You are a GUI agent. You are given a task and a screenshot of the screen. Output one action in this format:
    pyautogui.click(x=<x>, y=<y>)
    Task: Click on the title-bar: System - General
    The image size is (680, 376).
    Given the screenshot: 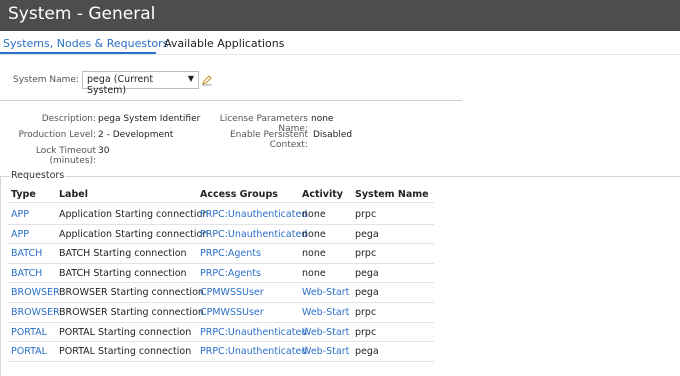 What is the action you would take?
    pyautogui.click(x=340, y=15)
    